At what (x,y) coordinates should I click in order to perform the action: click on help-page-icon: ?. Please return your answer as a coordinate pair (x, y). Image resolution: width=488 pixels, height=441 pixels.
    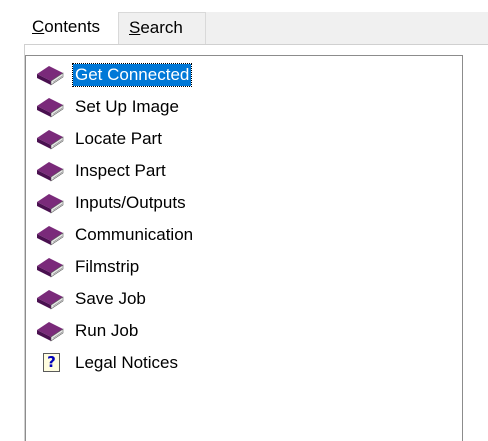
    Looking at the image, I should click on (50, 363).